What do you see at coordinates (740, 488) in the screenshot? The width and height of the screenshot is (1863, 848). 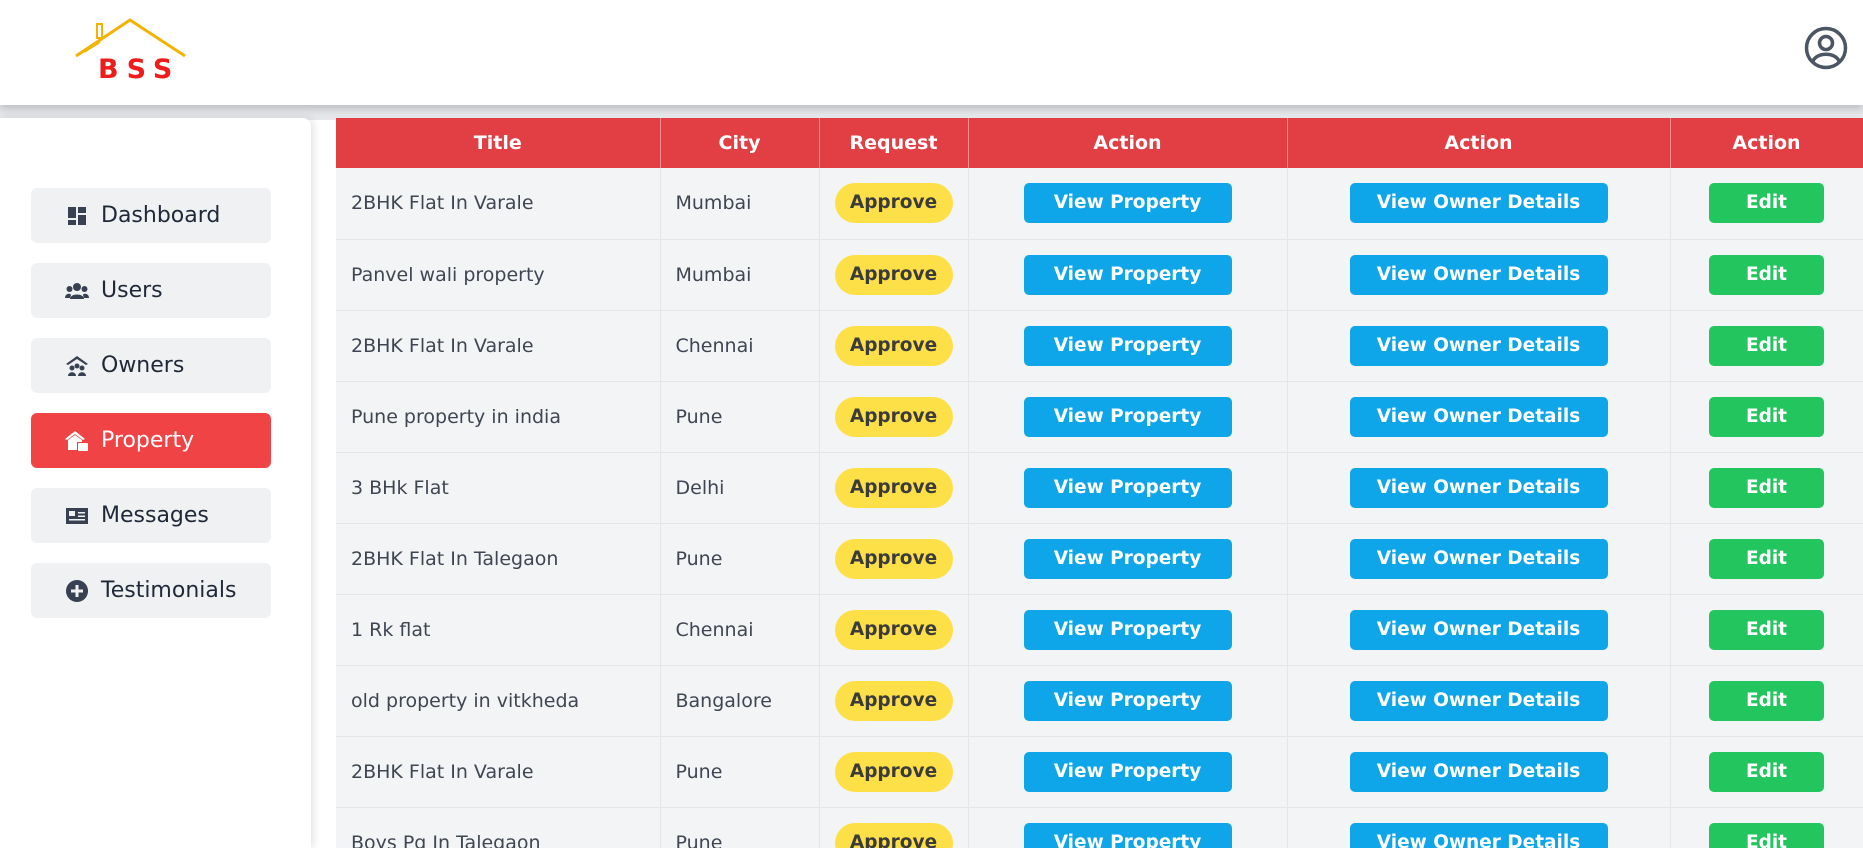 I see `property-city-cell: Delhi` at bounding box center [740, 488].